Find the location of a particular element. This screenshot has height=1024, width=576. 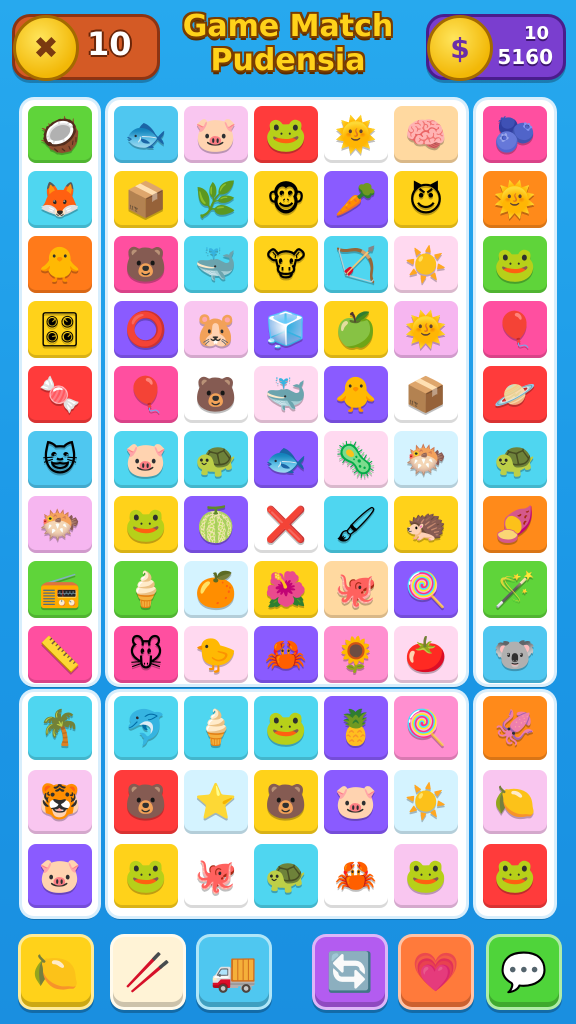

game-tile: 🪐 is located at coordinates (515, 394).